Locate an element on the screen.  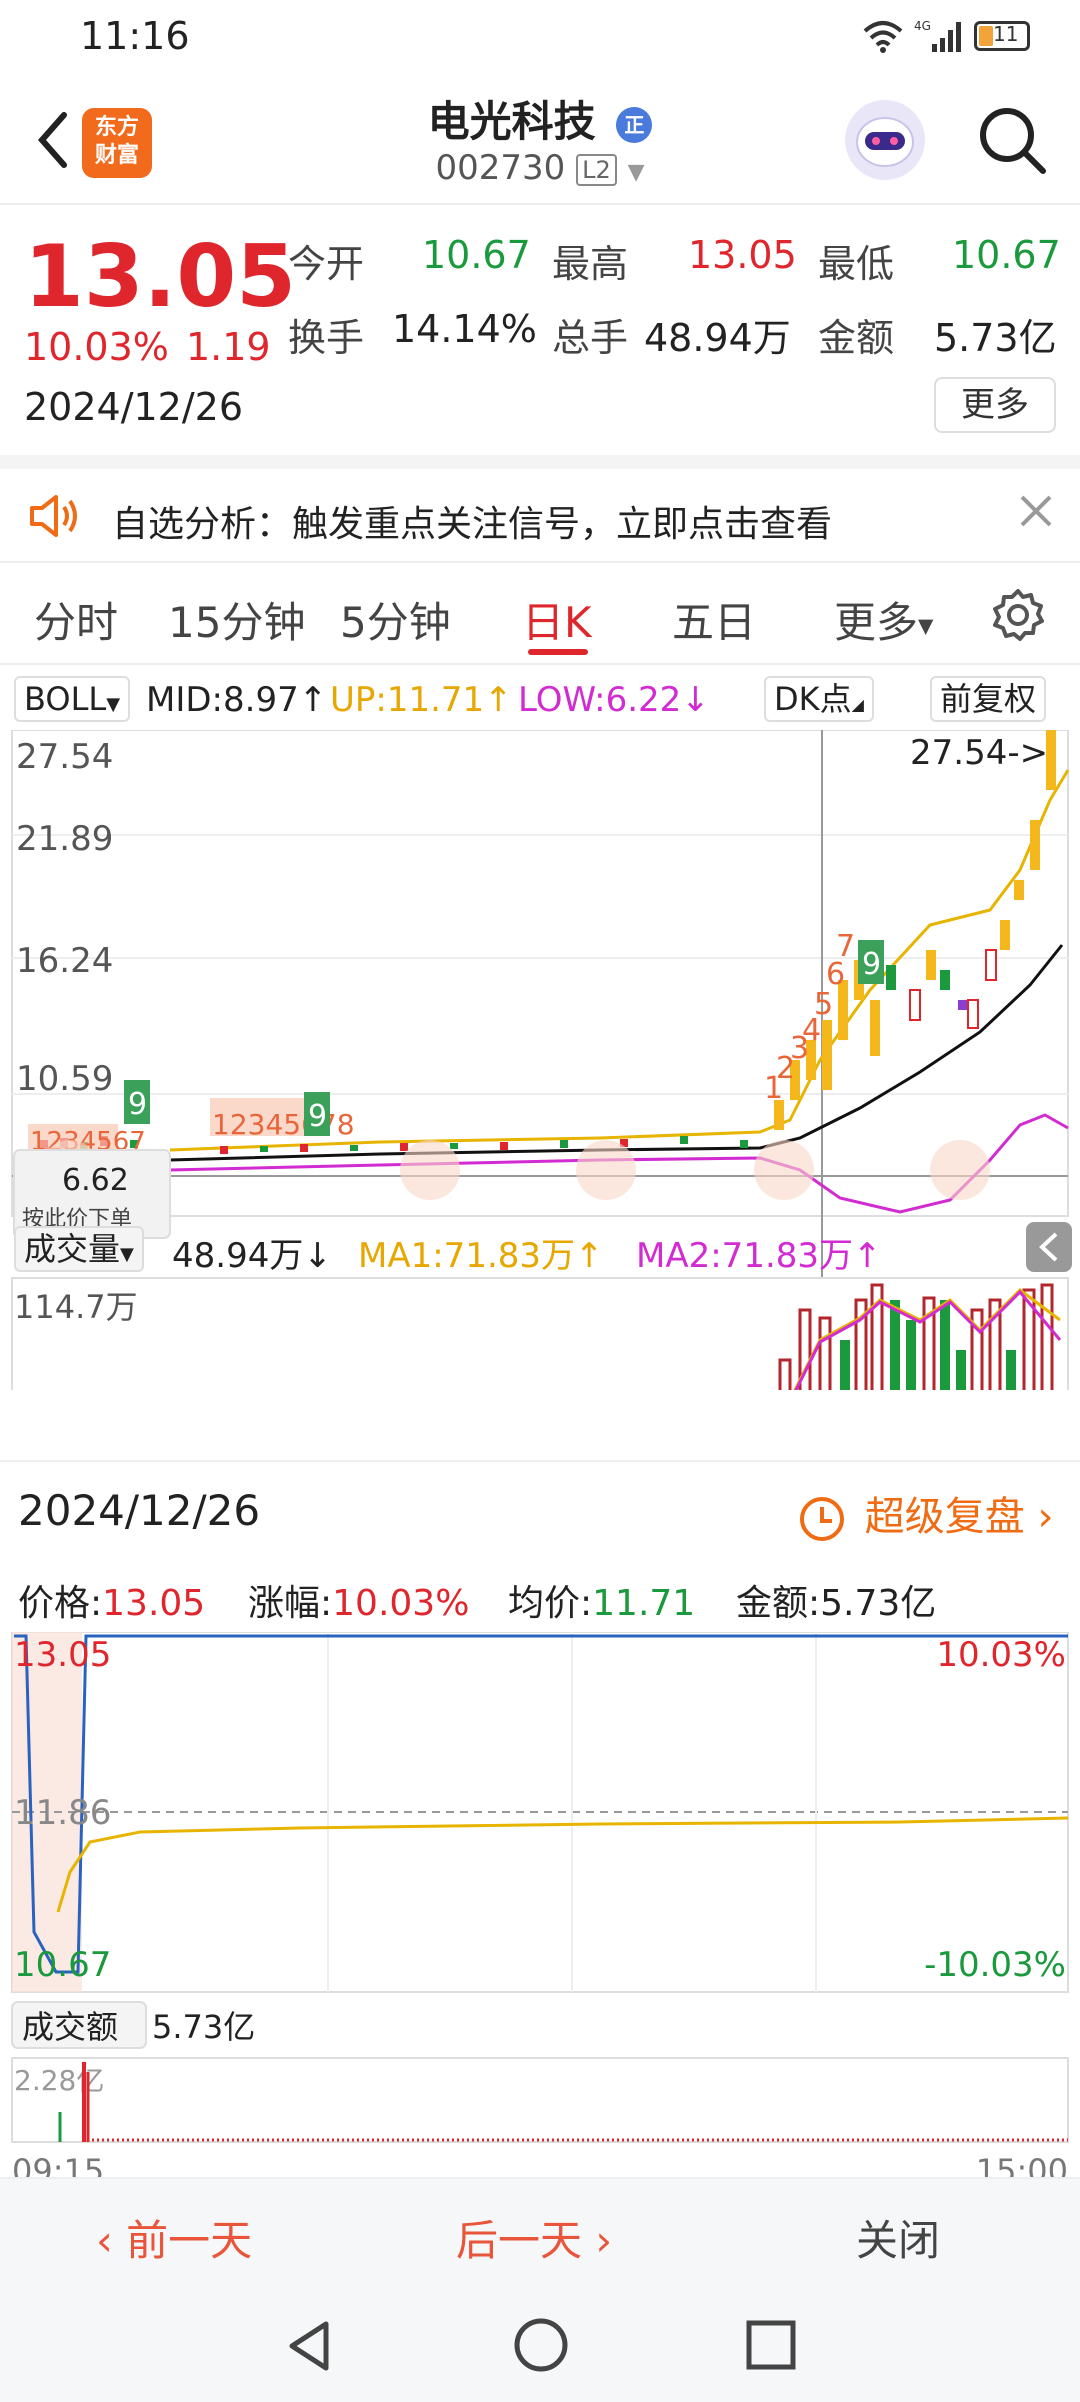
popup-y-mid: 11.86 is located at coordinates (62, 1813).